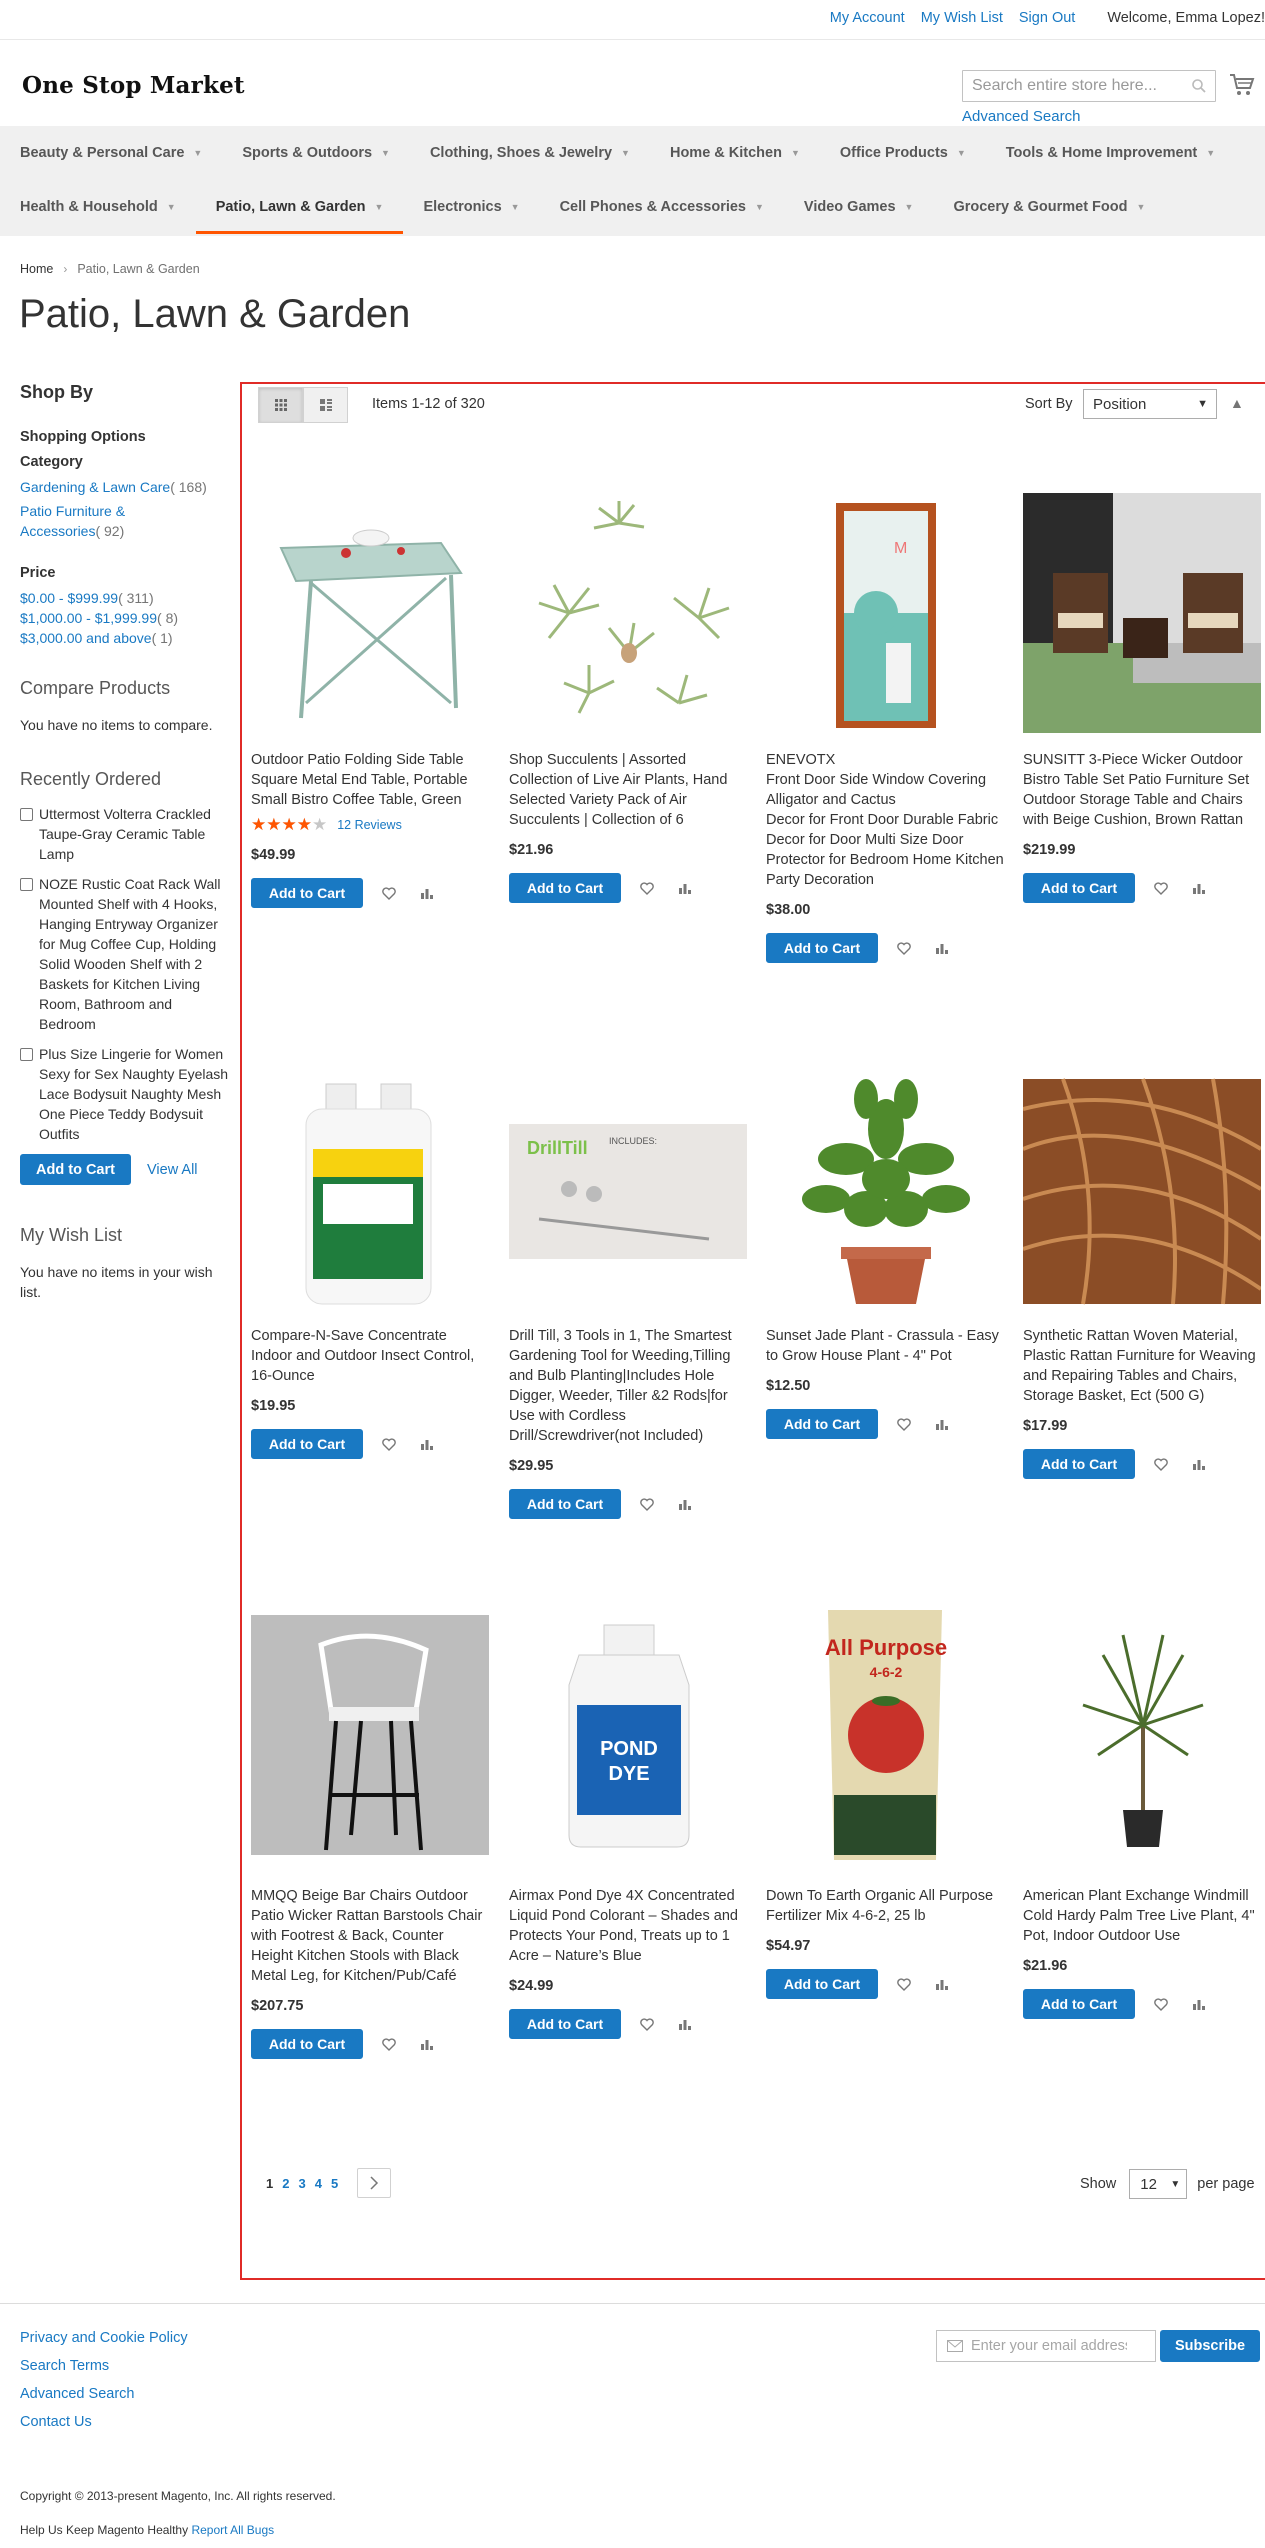  I want to click on nav-item-patio: Patio, Lawn & Garden ▼, so click(299, 207).